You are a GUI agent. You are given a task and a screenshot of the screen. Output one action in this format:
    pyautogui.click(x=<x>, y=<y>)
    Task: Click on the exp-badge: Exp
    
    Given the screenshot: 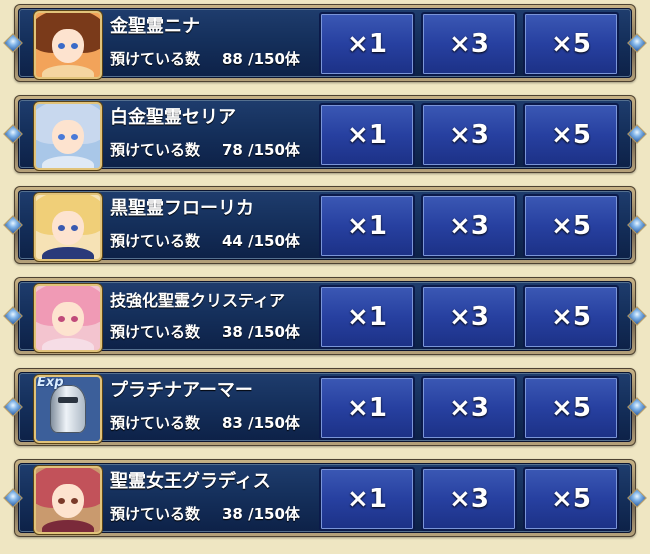 What is the action you would take?
    pyautogui.click(x=50, y=382)
    